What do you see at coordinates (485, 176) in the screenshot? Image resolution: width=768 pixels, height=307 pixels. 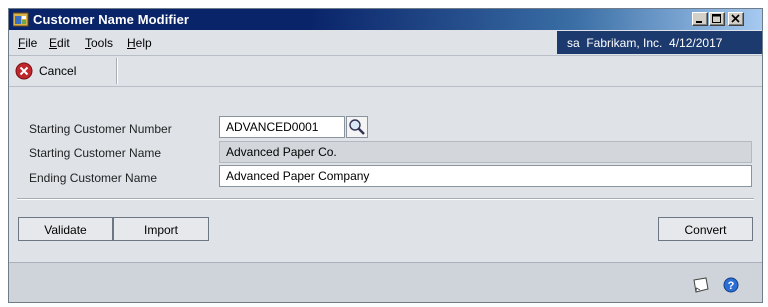 I see `ending-customer-name-field: Advanced Paper Company` at bounding box center [485, 176].